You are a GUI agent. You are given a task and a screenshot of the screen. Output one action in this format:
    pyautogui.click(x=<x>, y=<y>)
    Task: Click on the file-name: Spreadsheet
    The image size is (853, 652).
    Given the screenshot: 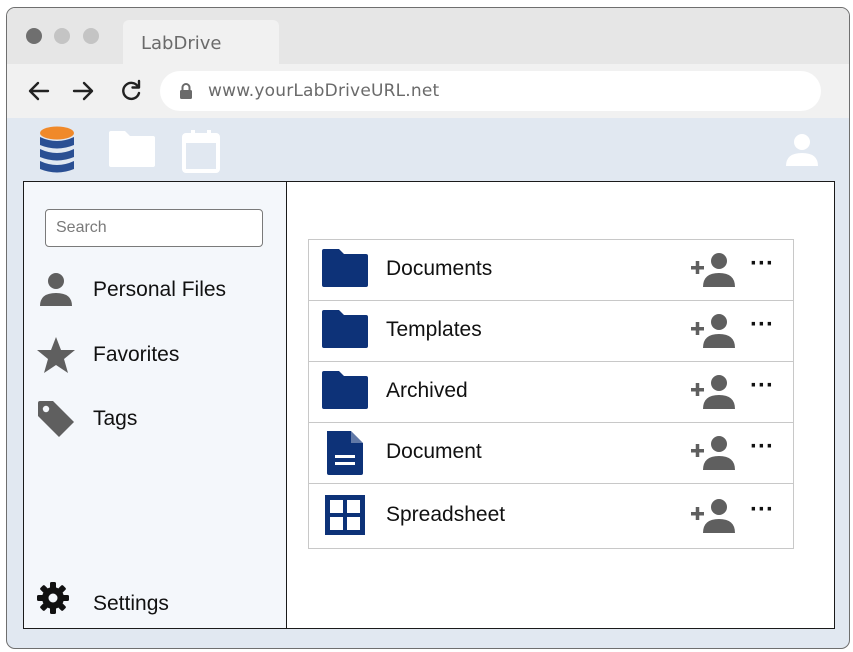 What is the action you would take?
    pyautogui.click(x=446, y=514)
    